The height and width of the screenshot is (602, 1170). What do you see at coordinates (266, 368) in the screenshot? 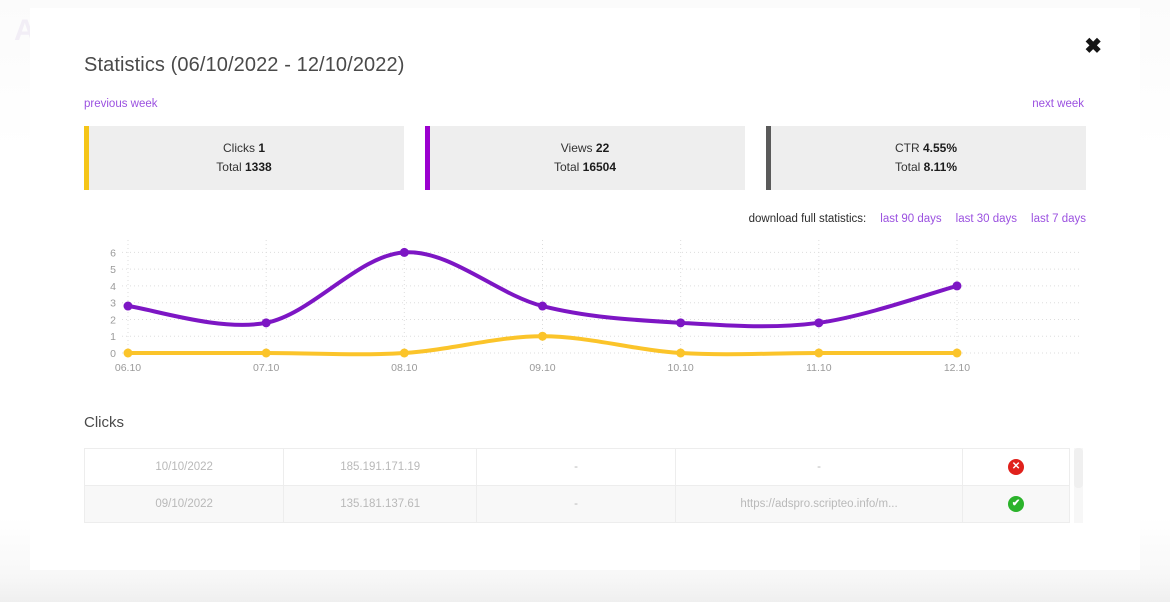
I see `x-axis-tick: 07.10` at bounding box center [266, 368].